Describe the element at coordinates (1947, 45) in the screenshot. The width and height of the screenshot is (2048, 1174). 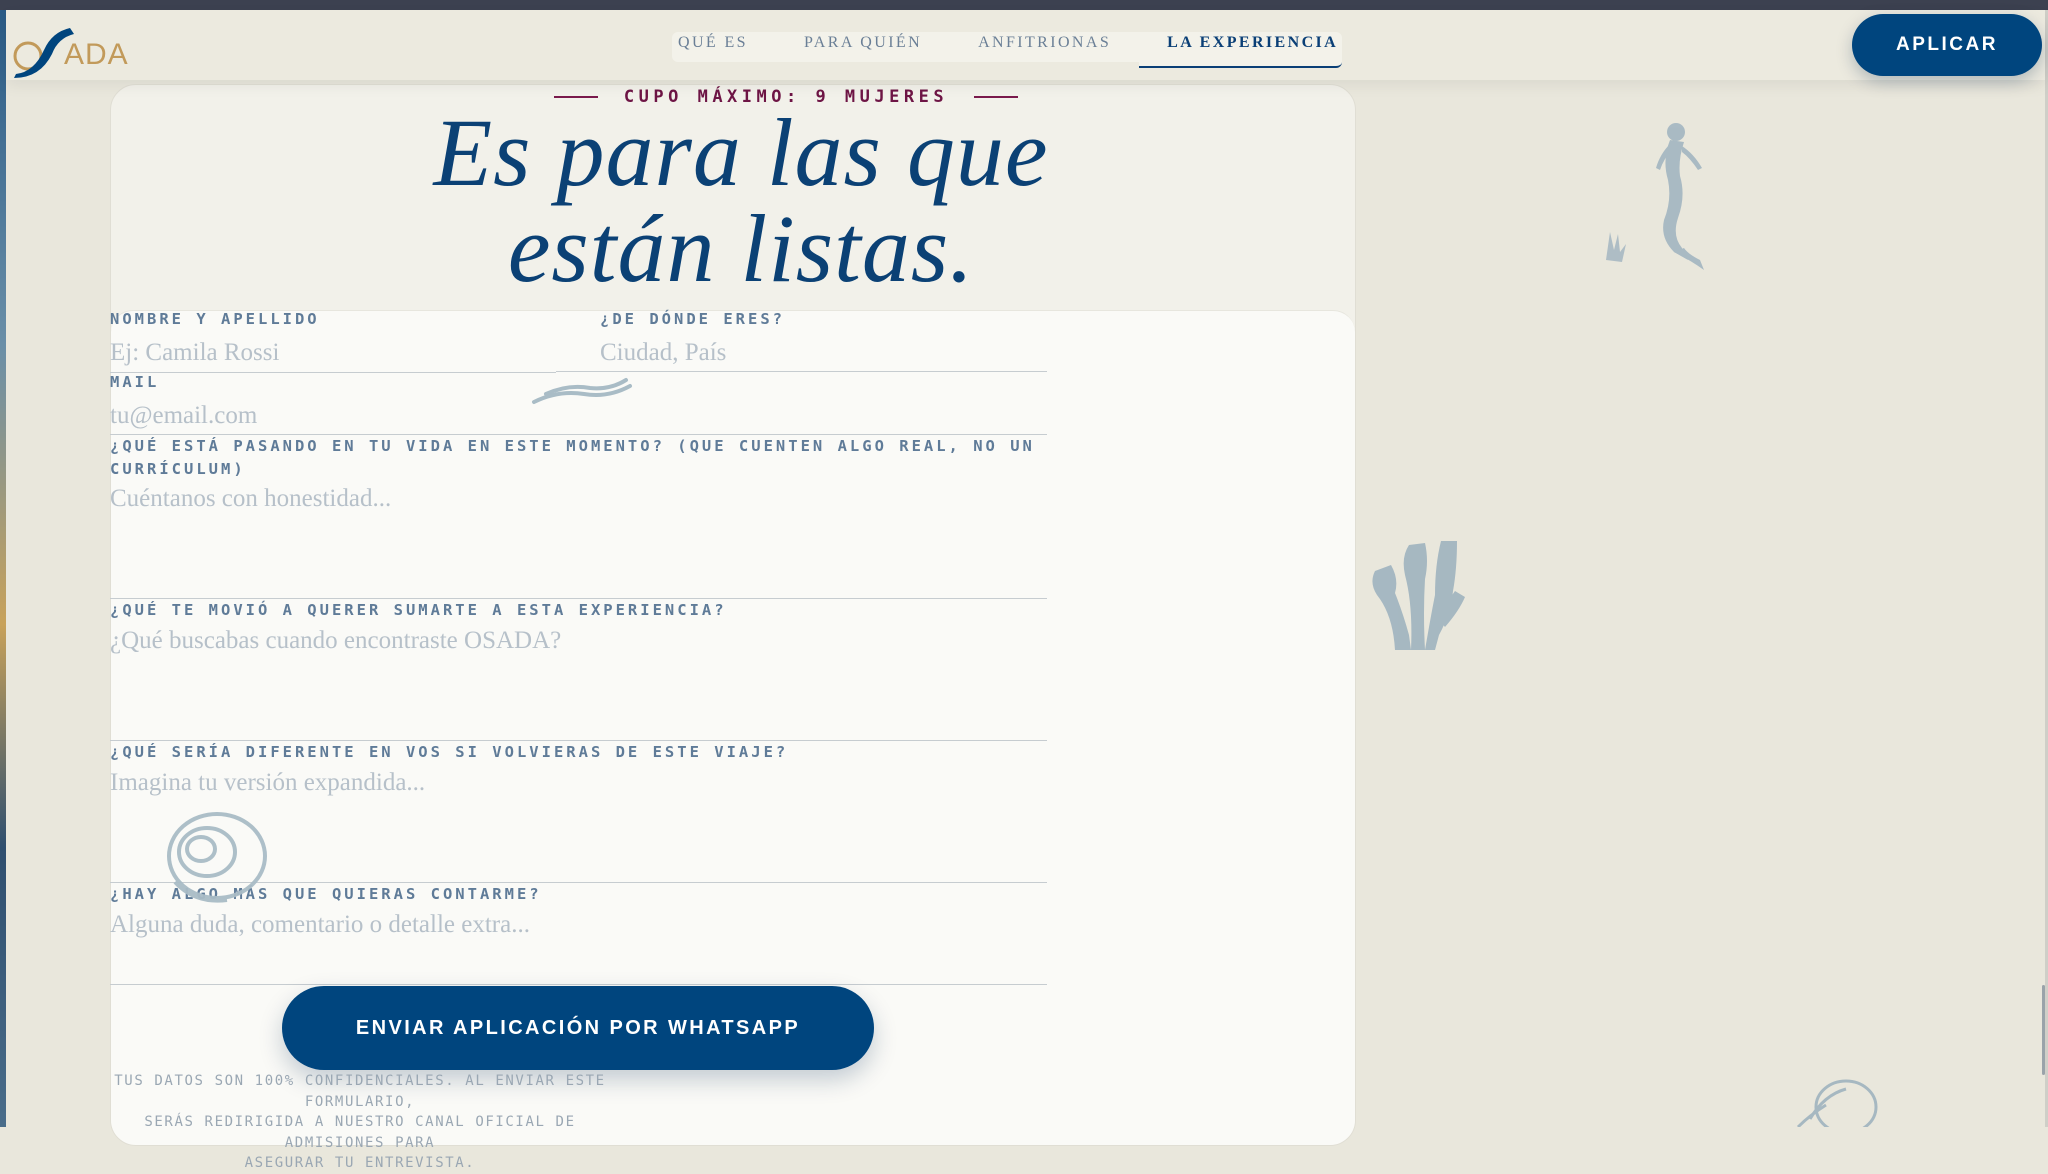
I see `apply-button: APLICAR` at that location.